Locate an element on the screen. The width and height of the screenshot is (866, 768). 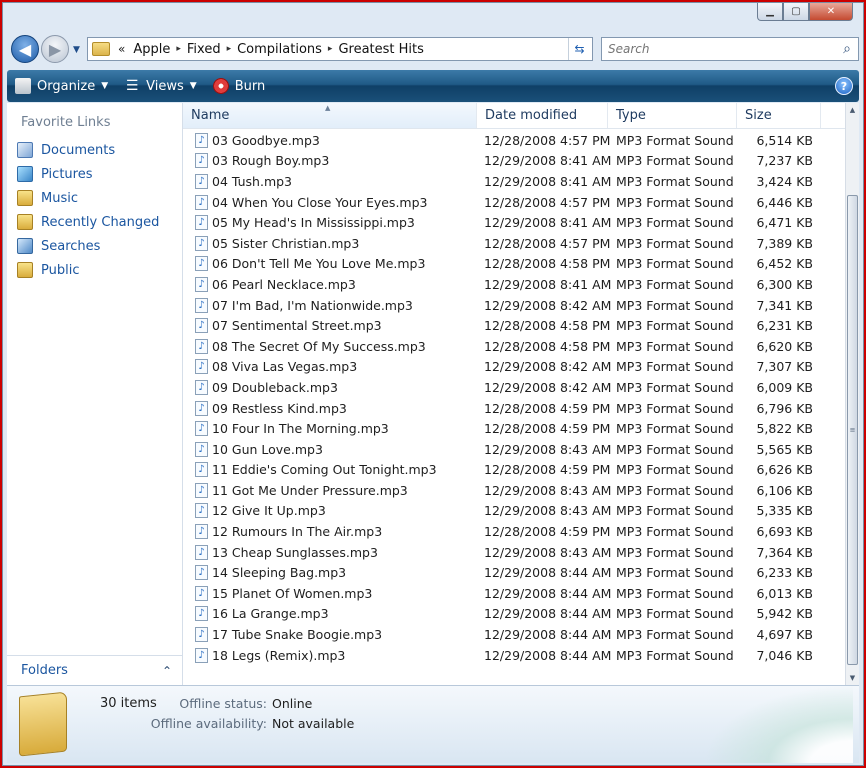
file-name: 08 Viva Las Vegas.mp3 is located at coordinates (285, 367).